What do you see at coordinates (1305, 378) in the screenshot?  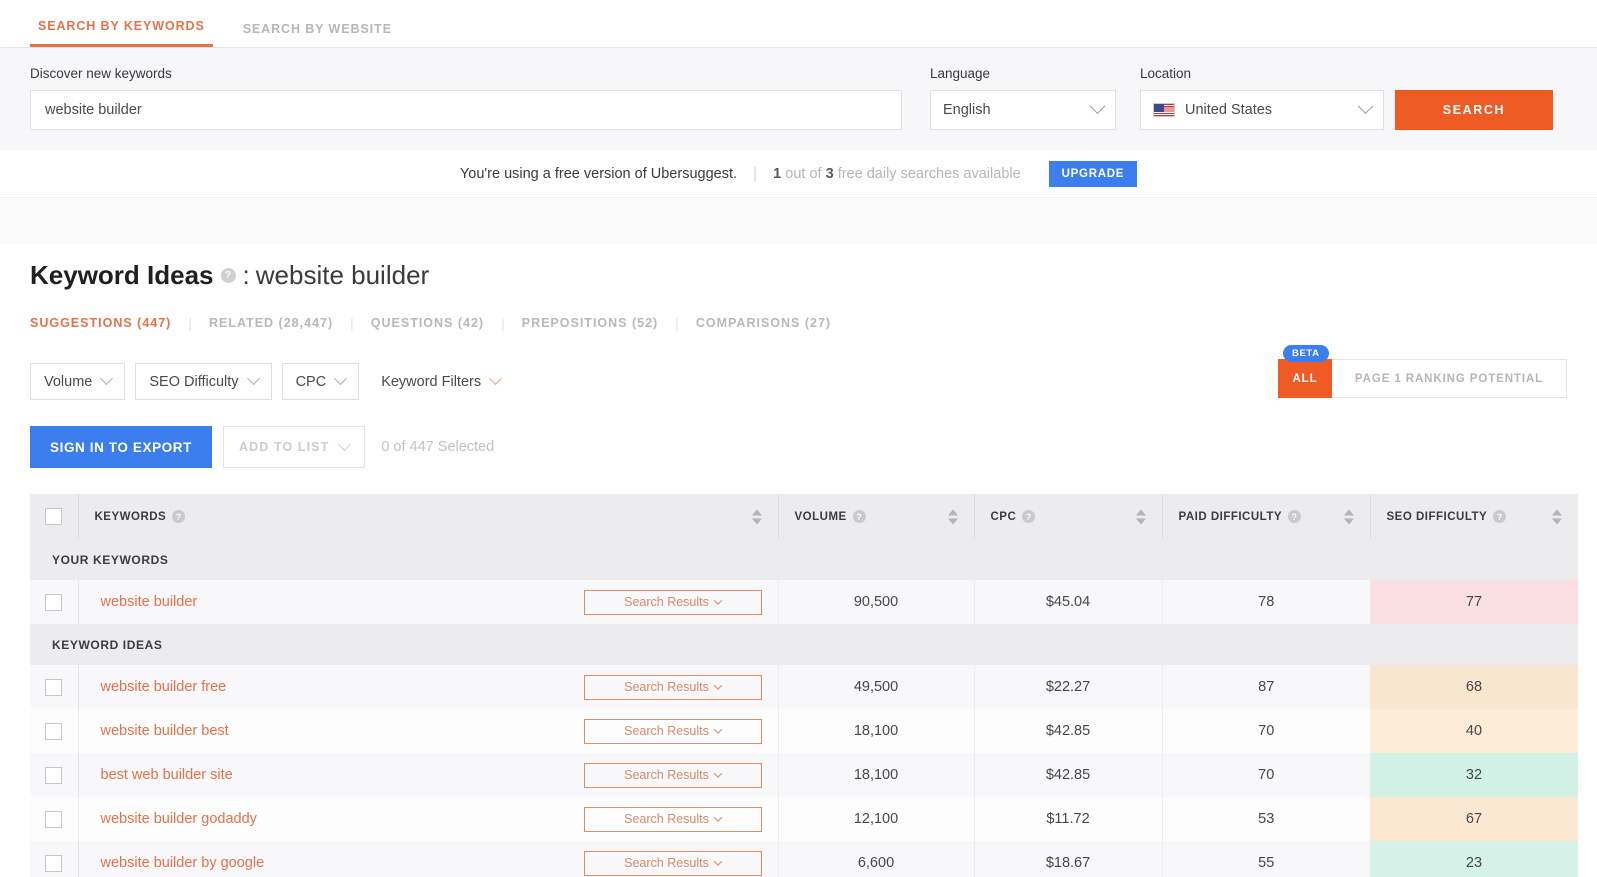 I see `segment-all: ALL` at bounding box center [1305, 378].